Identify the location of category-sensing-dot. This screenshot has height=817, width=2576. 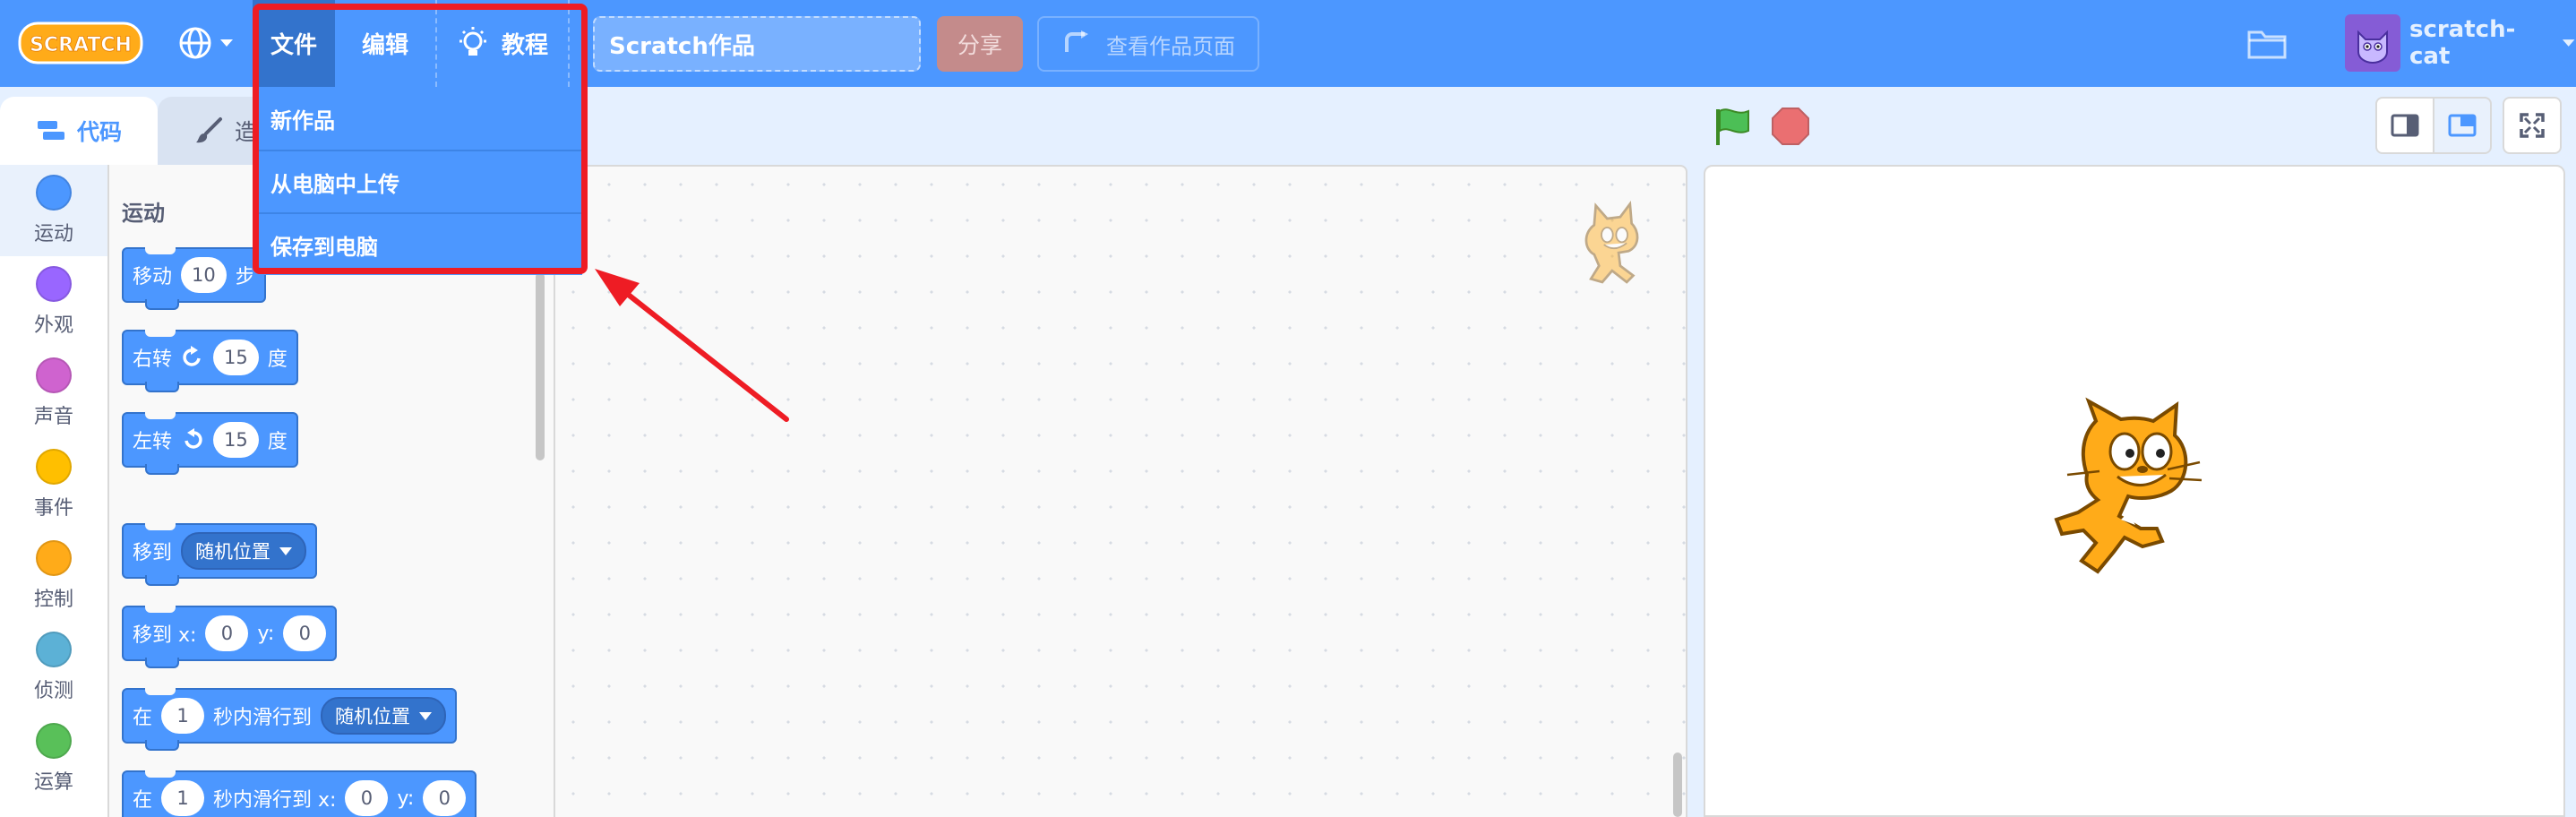
(54, 649).